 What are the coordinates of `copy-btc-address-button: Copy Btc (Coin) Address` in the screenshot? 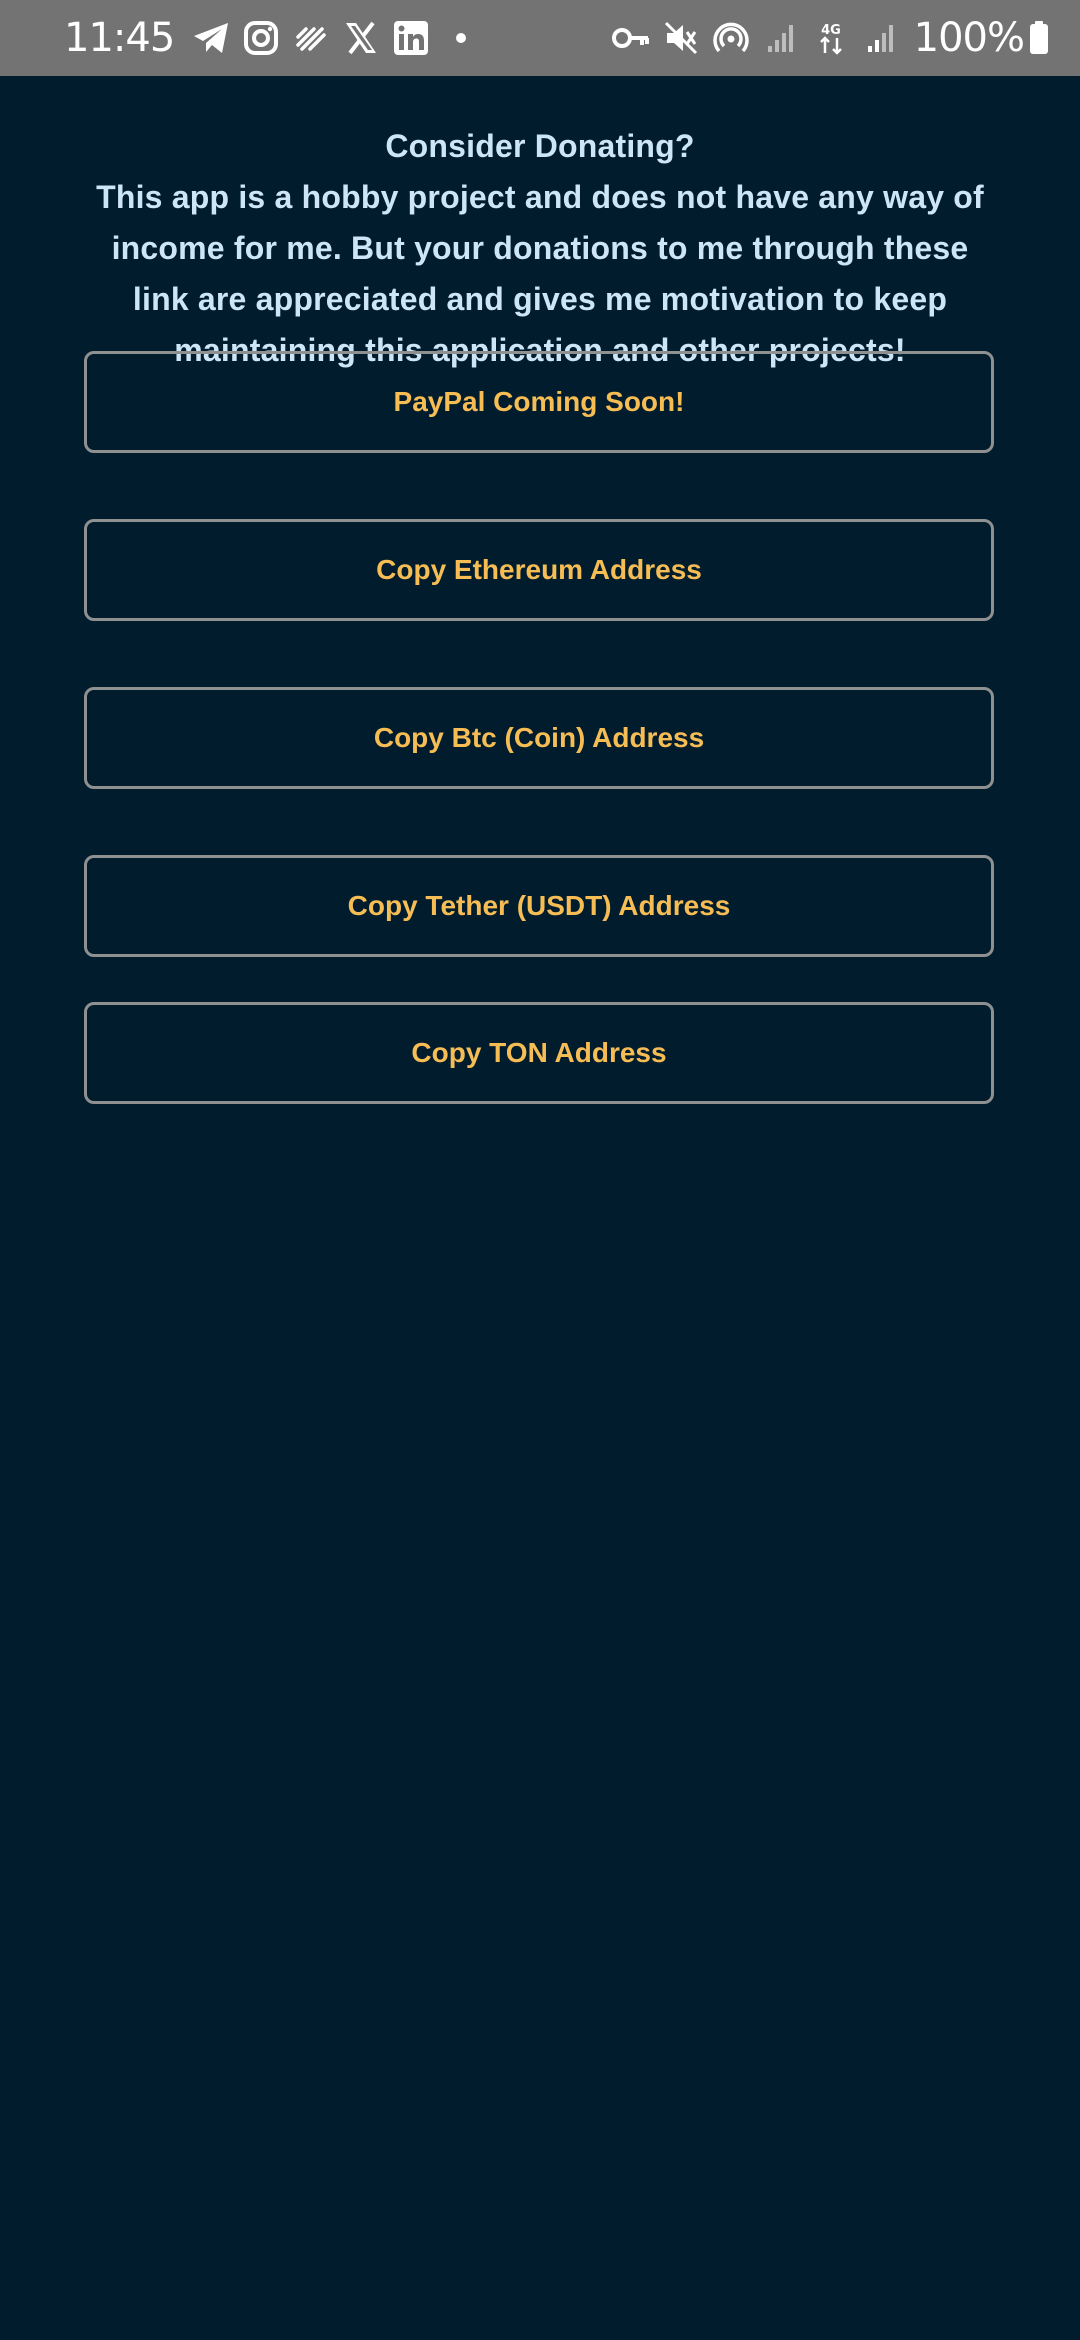 It's located at (539, 738).